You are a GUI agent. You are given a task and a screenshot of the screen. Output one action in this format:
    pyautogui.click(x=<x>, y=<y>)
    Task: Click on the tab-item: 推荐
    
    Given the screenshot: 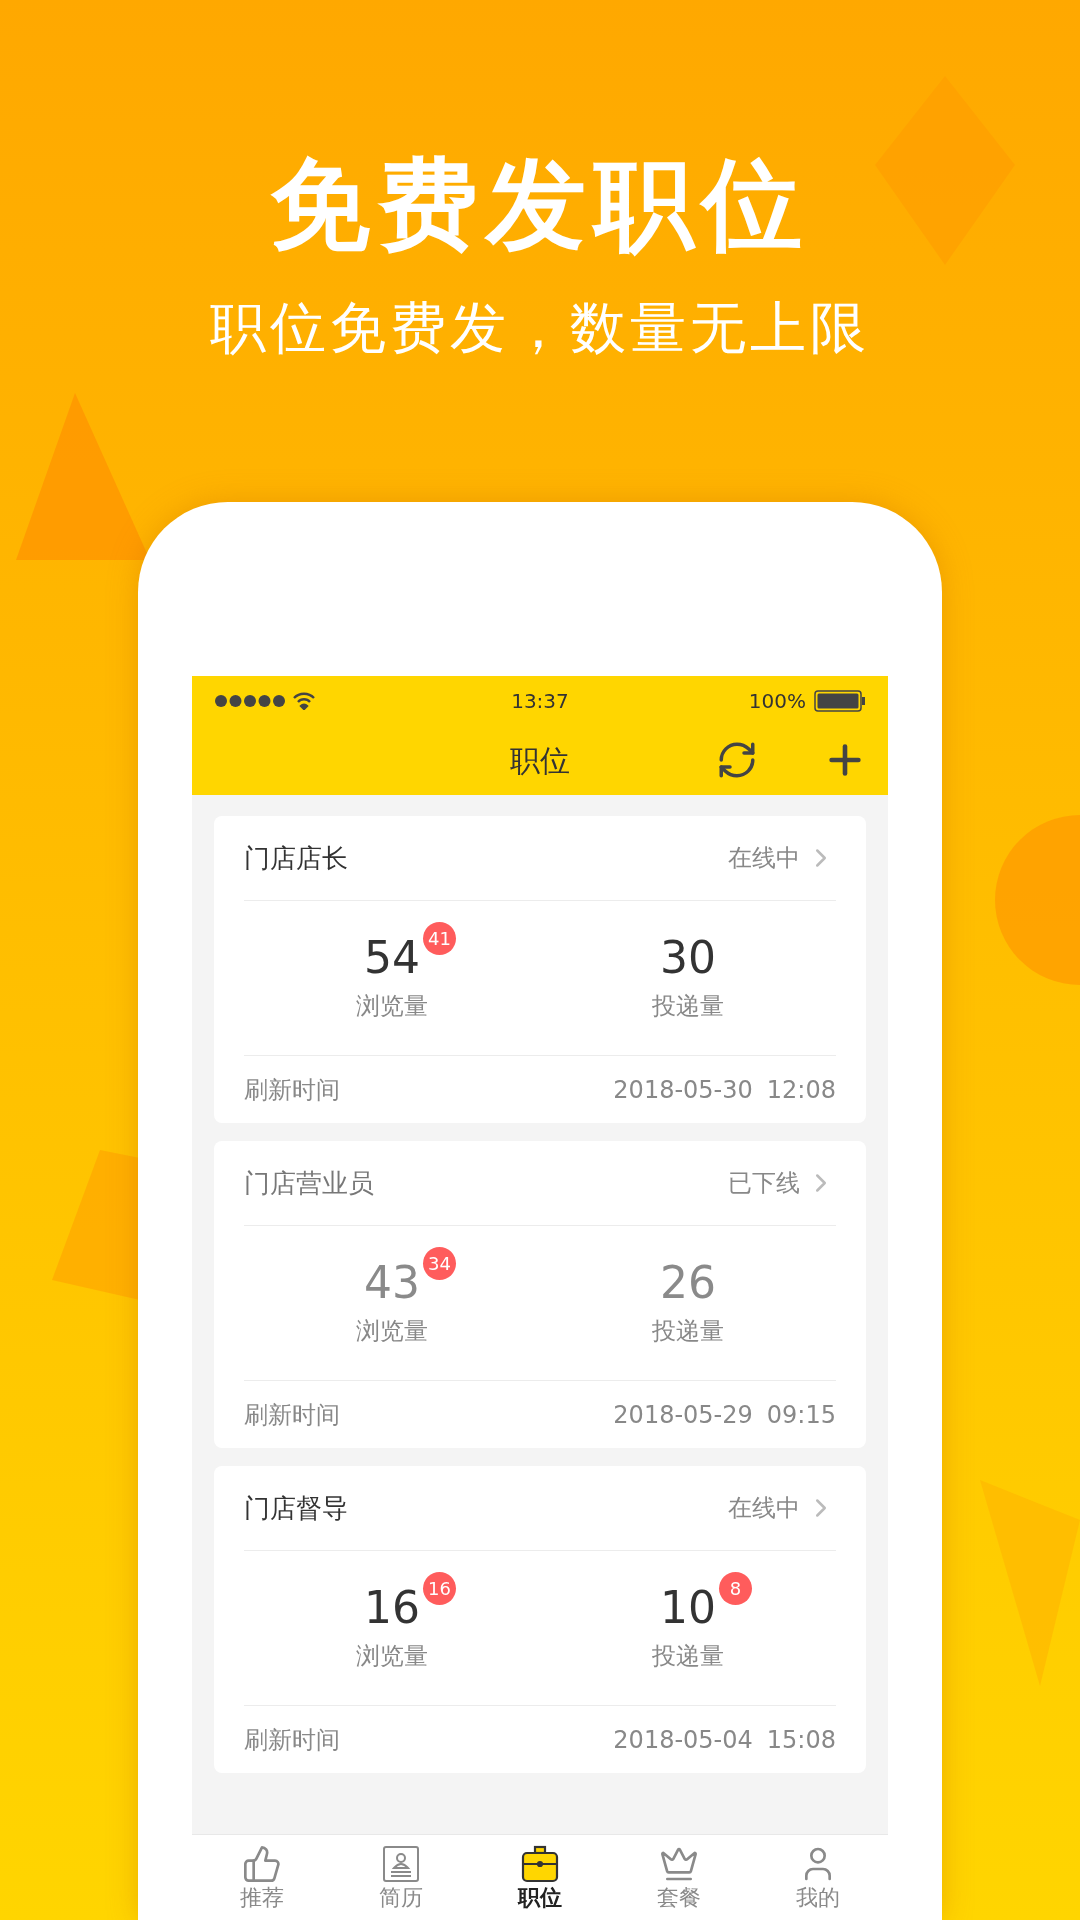 What is the action you would take?
    pyautogui.click(x=262, y=1877)
    